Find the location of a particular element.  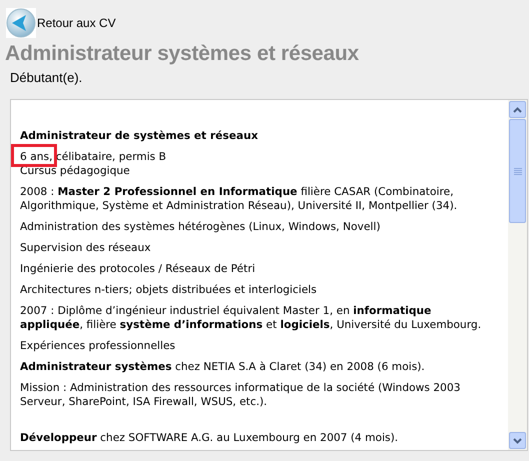

cv-paragraph: Architectures n-tiers; objets distribuées et interlogiciels is located at coordinates (169, 290).